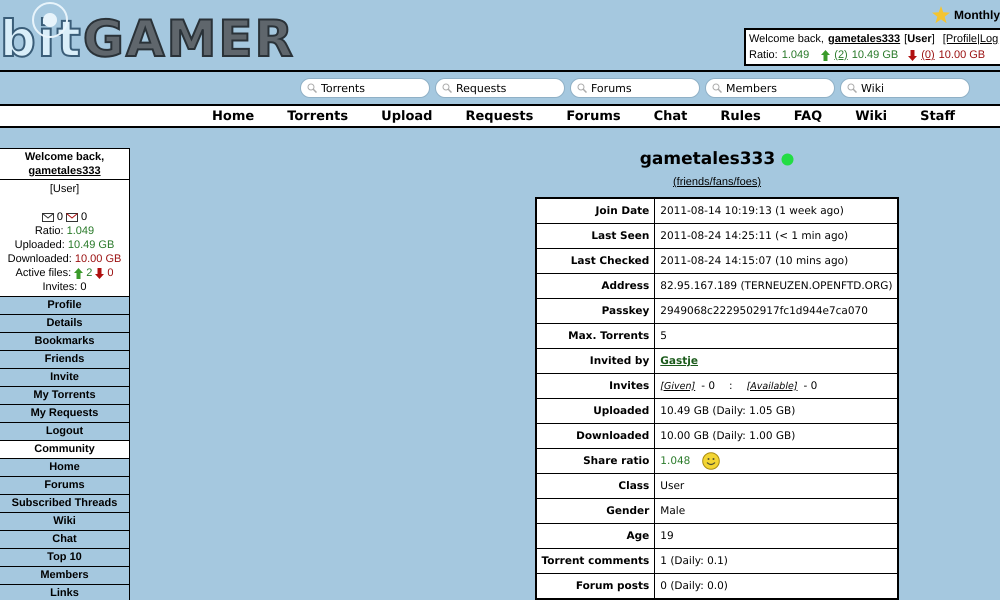 This screenshot has height=600, width=1000. What do you see at coordinates (64, 287) in the screenshot?
I see `invites-count: Invites: 0` at bounding box center [64, 287].